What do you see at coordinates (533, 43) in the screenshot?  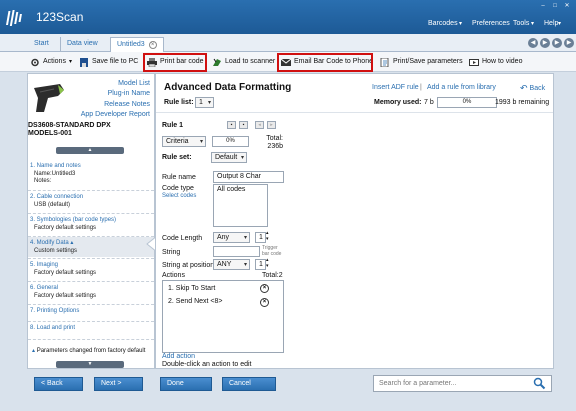 I see `nav-back-icon: ◀` at bounding box center [533, 43].